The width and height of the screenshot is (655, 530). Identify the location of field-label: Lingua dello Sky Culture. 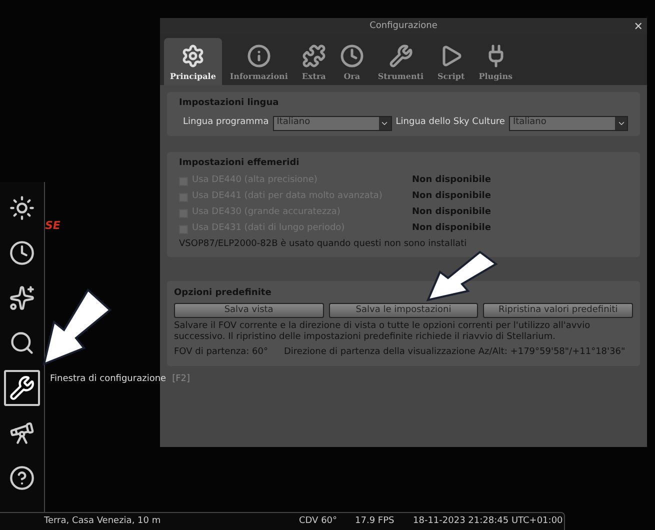
(450, 123).